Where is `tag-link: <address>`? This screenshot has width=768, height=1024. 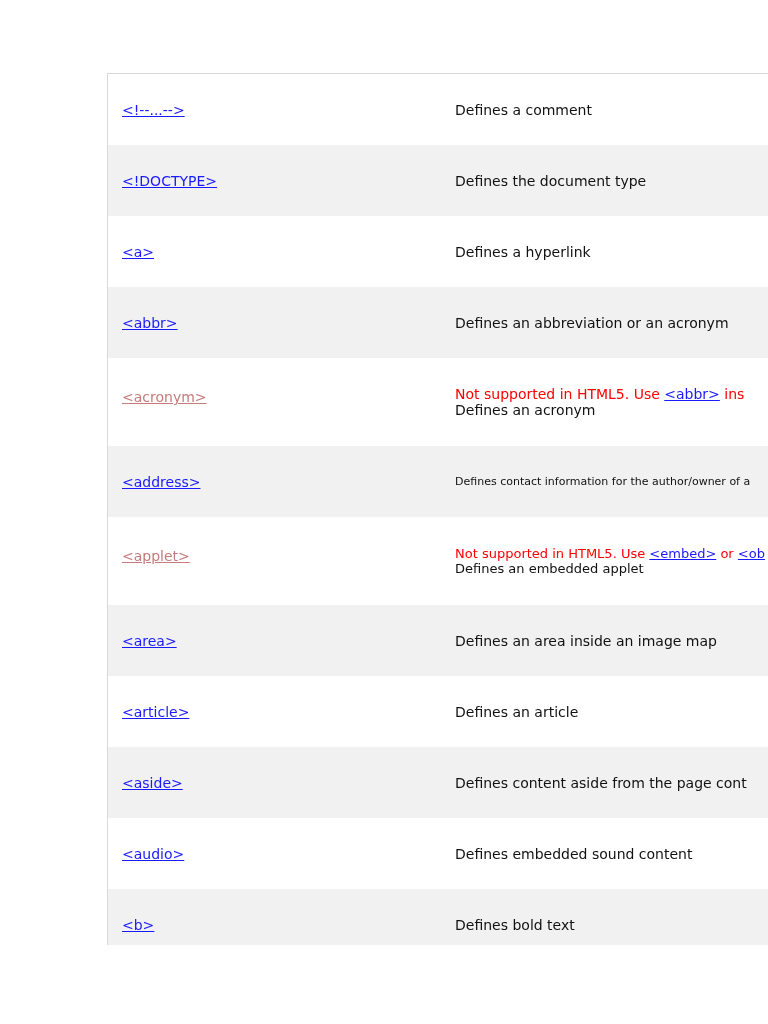
tag-link: <address> is located at coordinates (161, 481).